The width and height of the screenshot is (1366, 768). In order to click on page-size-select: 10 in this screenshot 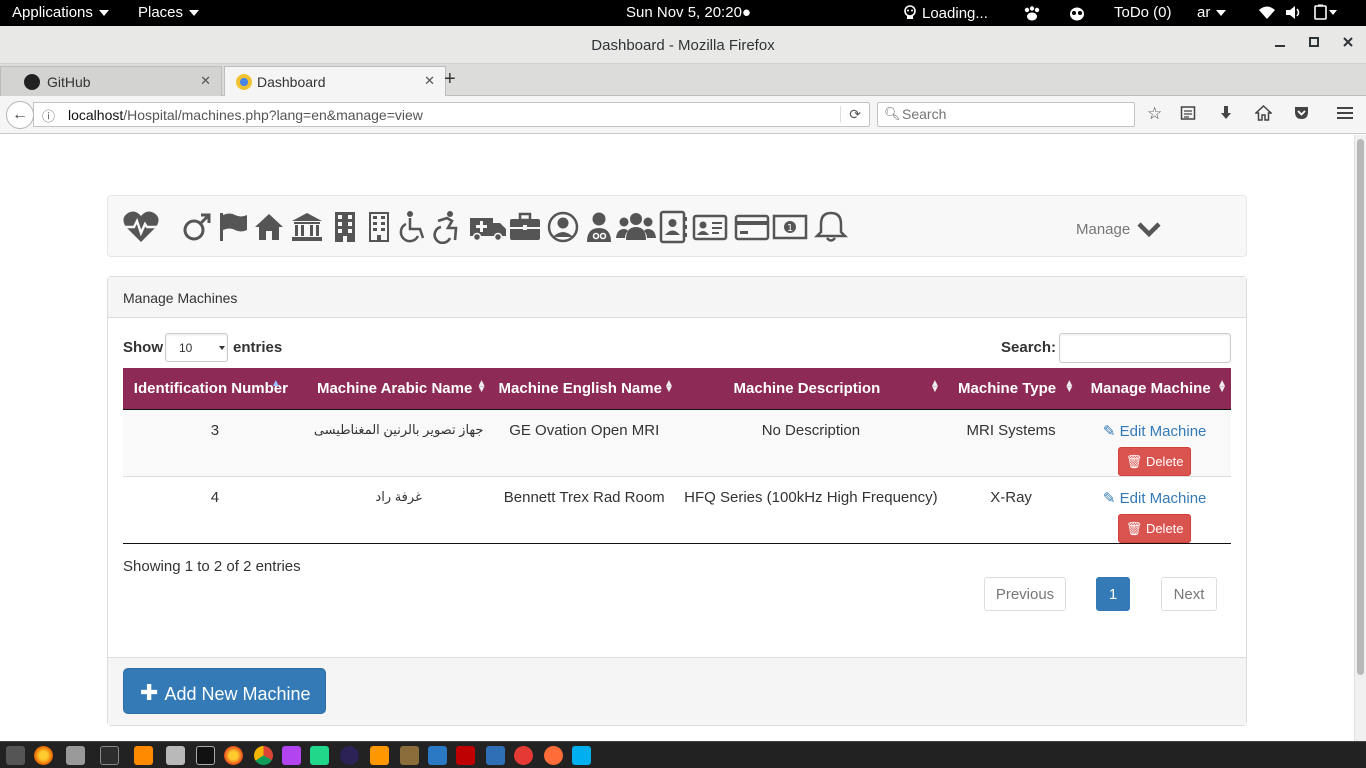, I will do `click(196, 347)`.